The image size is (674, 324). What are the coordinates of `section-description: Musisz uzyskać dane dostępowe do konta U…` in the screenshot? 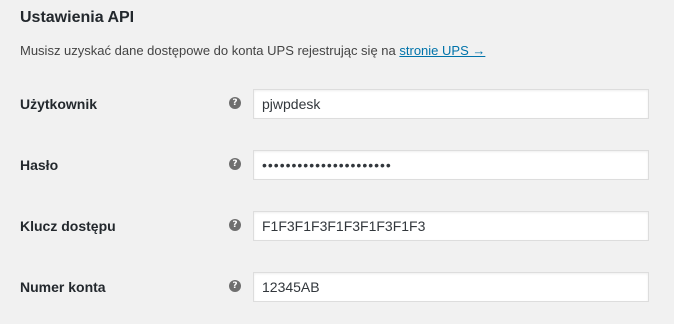 It's located at (252, 51).